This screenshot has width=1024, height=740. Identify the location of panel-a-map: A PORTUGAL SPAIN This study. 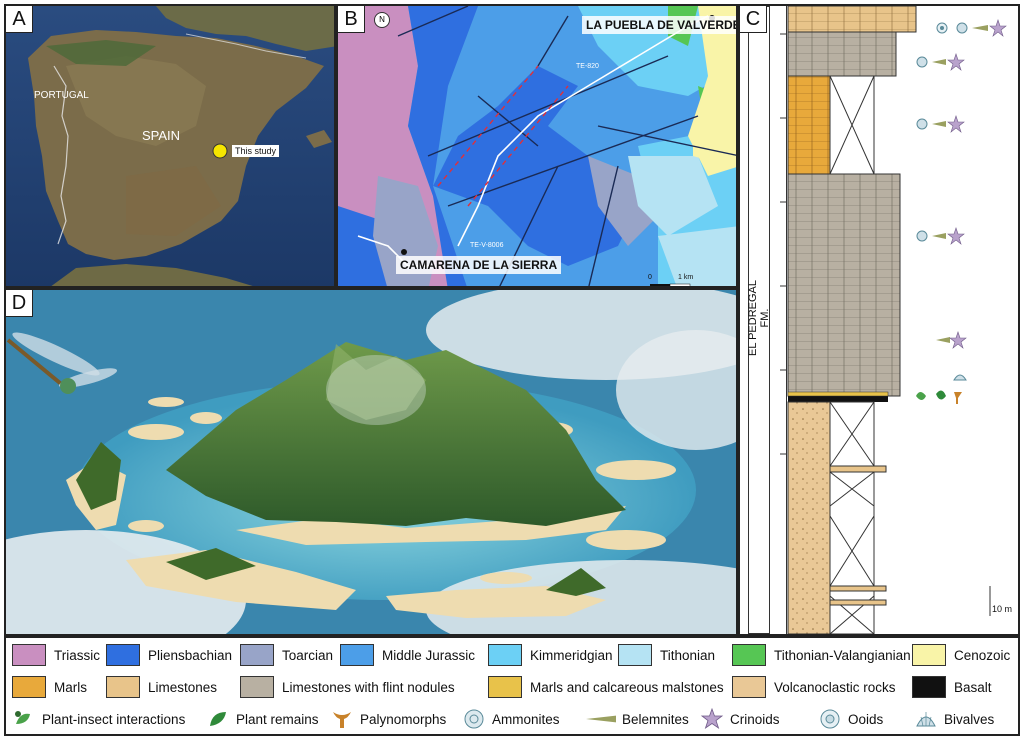
(170, 146).